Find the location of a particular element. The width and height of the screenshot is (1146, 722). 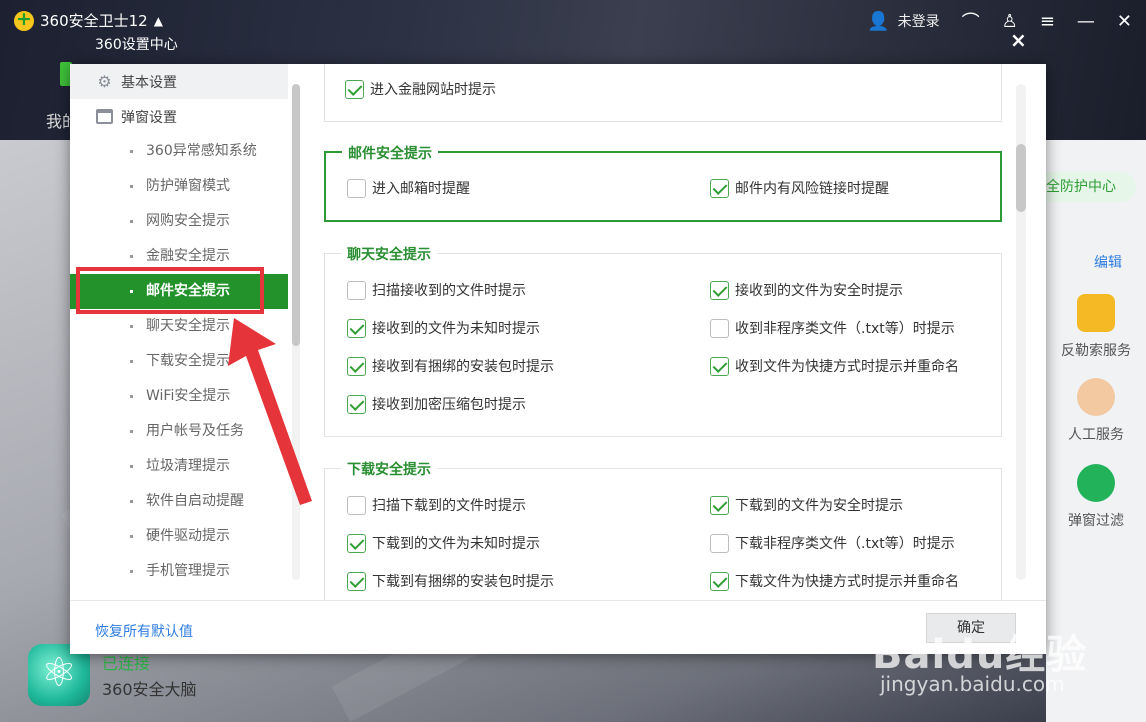

arrow-icon is located at coordinates (270, 411).